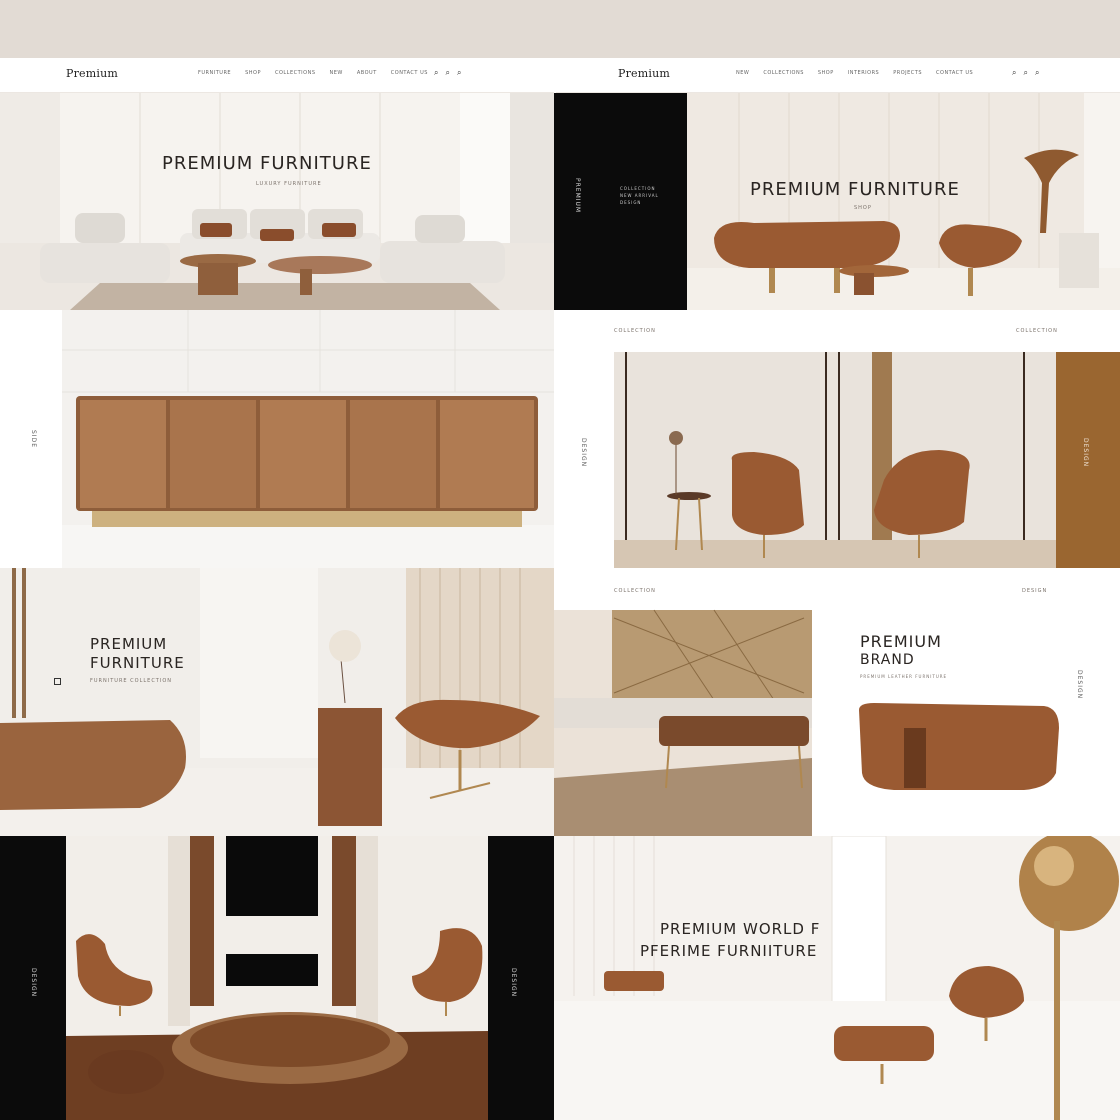  I want to click on product-panel-lounge-chairs: COLLECTION COLLECTION DESIGN DESIGN, so click(837, 439).